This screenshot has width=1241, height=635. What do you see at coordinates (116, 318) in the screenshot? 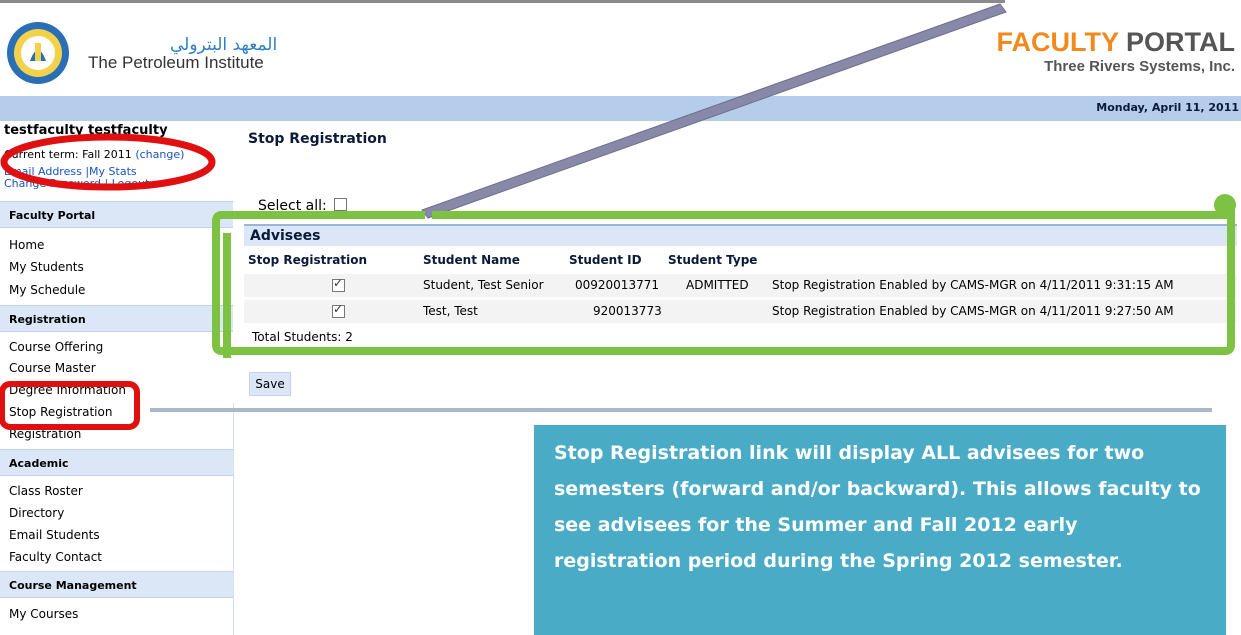
I see `section-registration: Registration` at bounding box center [116, 318].